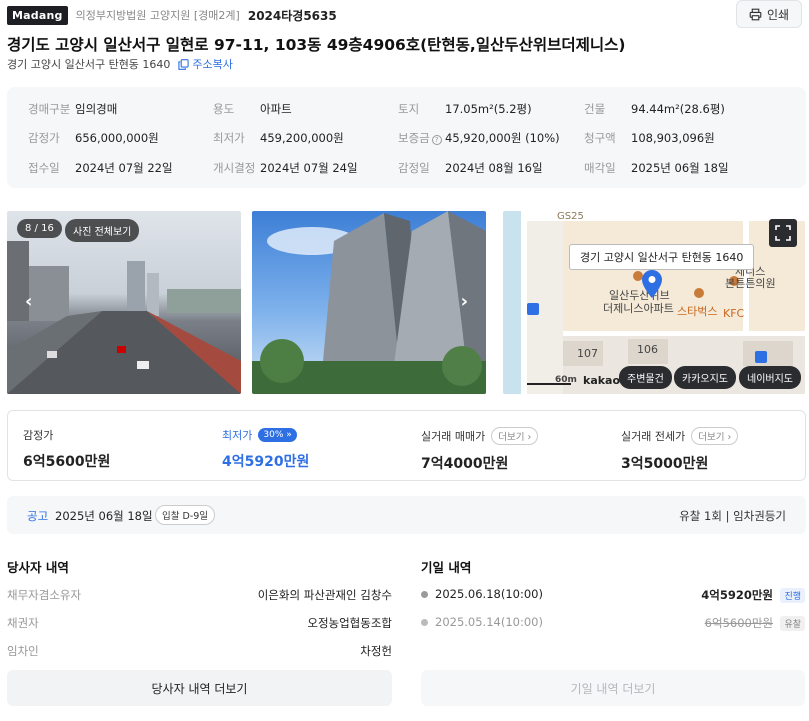  Describe the element at coordinates (66, 449) in the screenshot. I see `price-appraisal: 감정가 6억5600만원` at that location.